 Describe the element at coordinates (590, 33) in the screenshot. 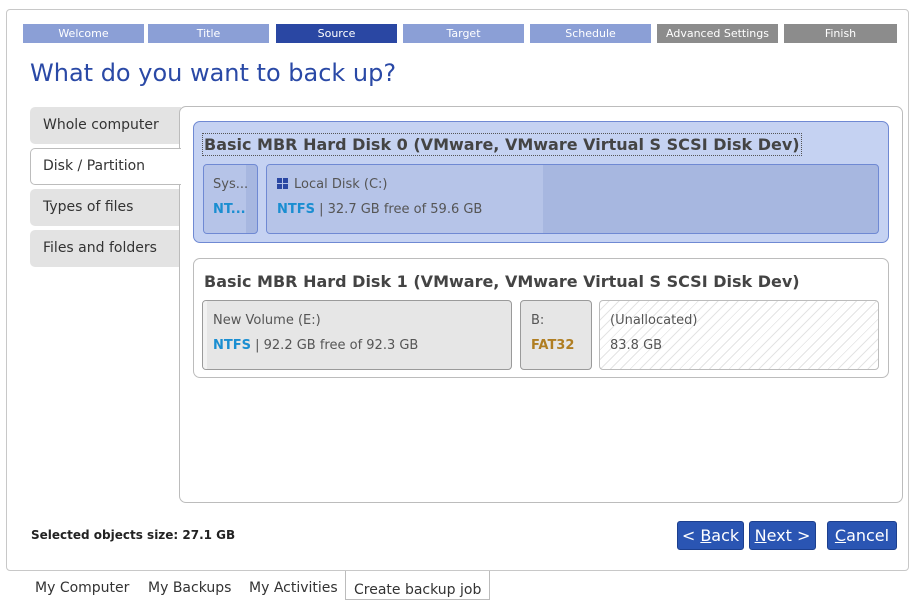

I see `step-schedule: Schedule` at that location.